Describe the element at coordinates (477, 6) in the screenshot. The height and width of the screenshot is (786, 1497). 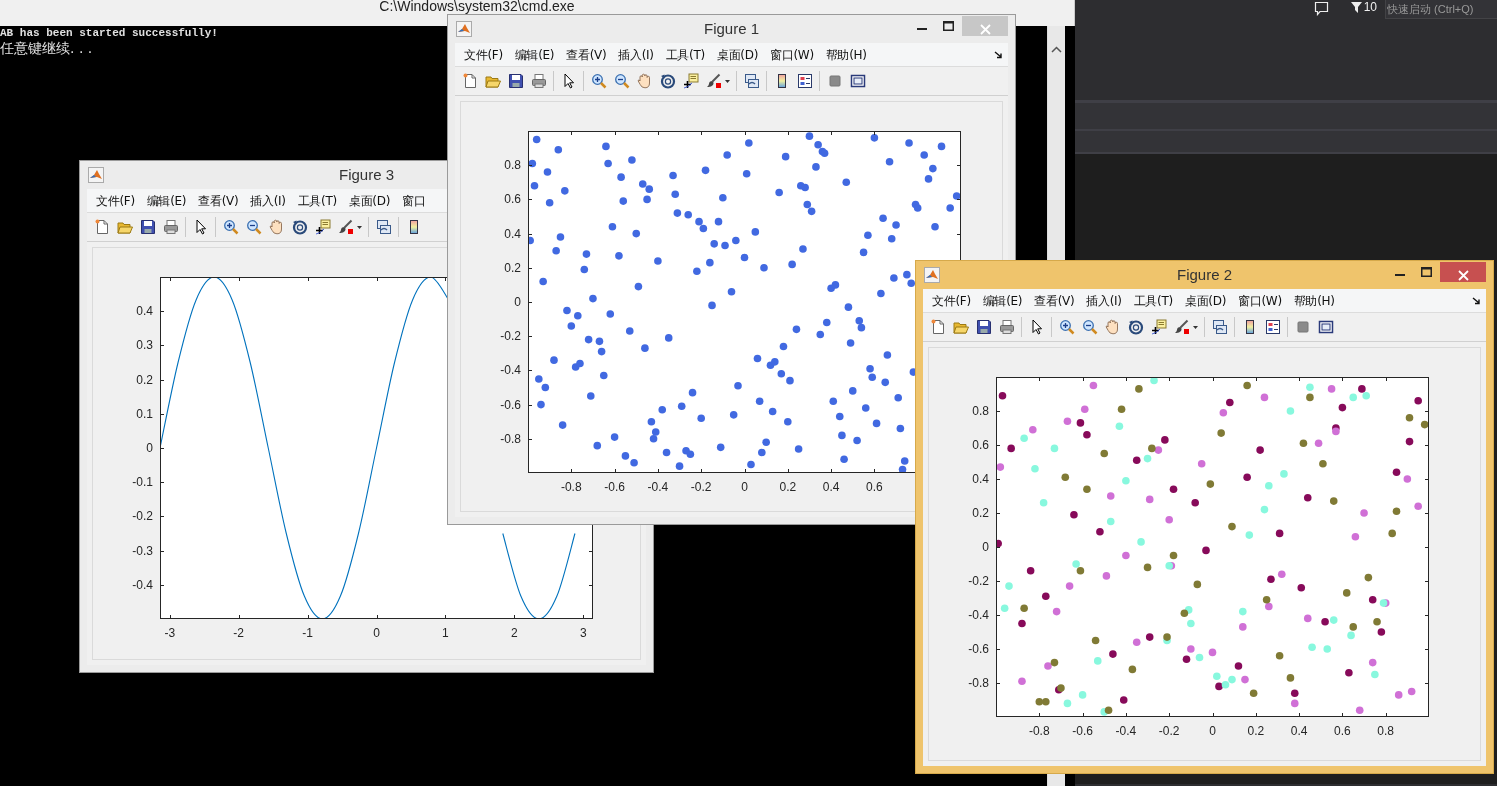
I see `window-title: C:\Windows\system32\cmd.exe` at that location.